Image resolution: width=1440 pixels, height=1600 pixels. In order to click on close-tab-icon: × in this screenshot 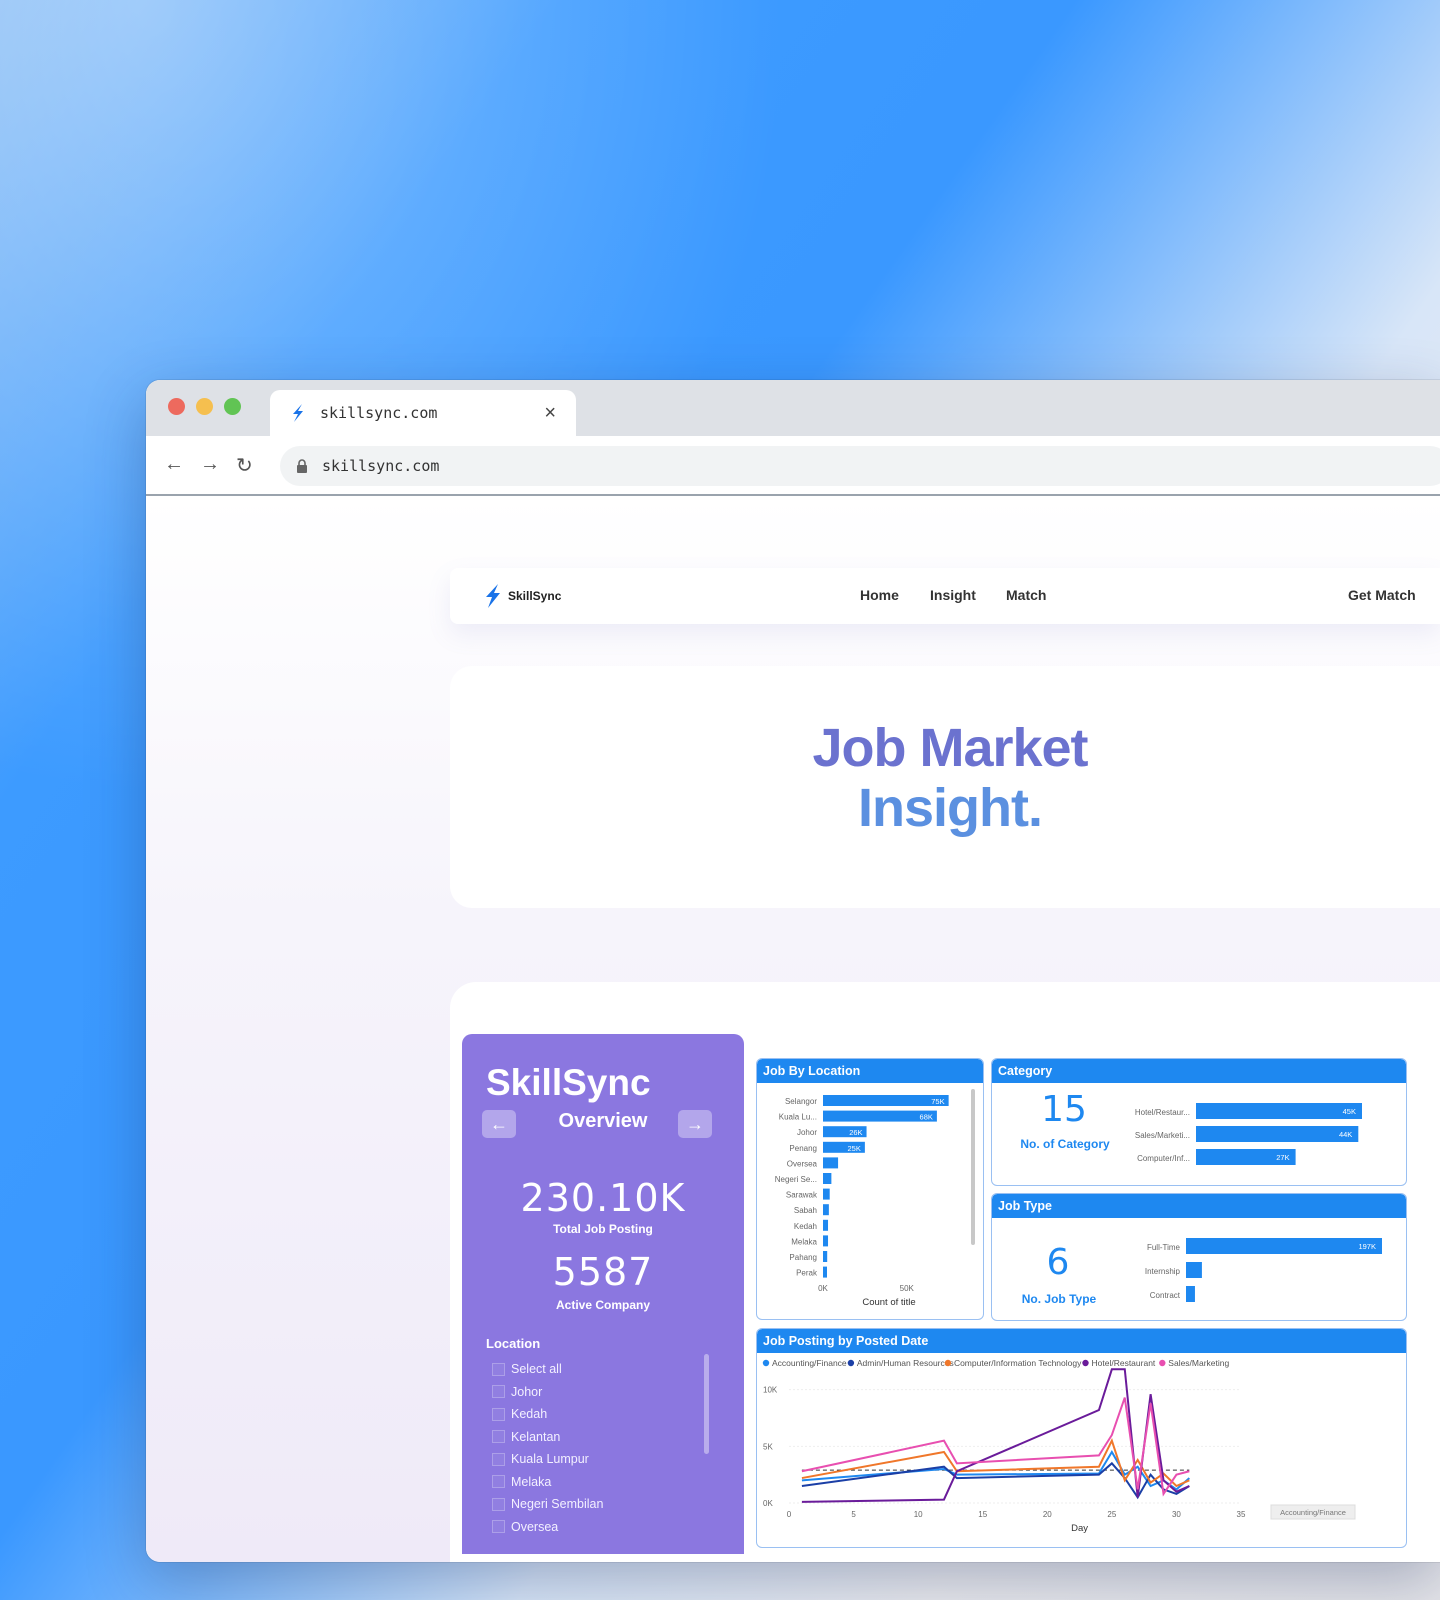, I will do `click(550, 413)`.